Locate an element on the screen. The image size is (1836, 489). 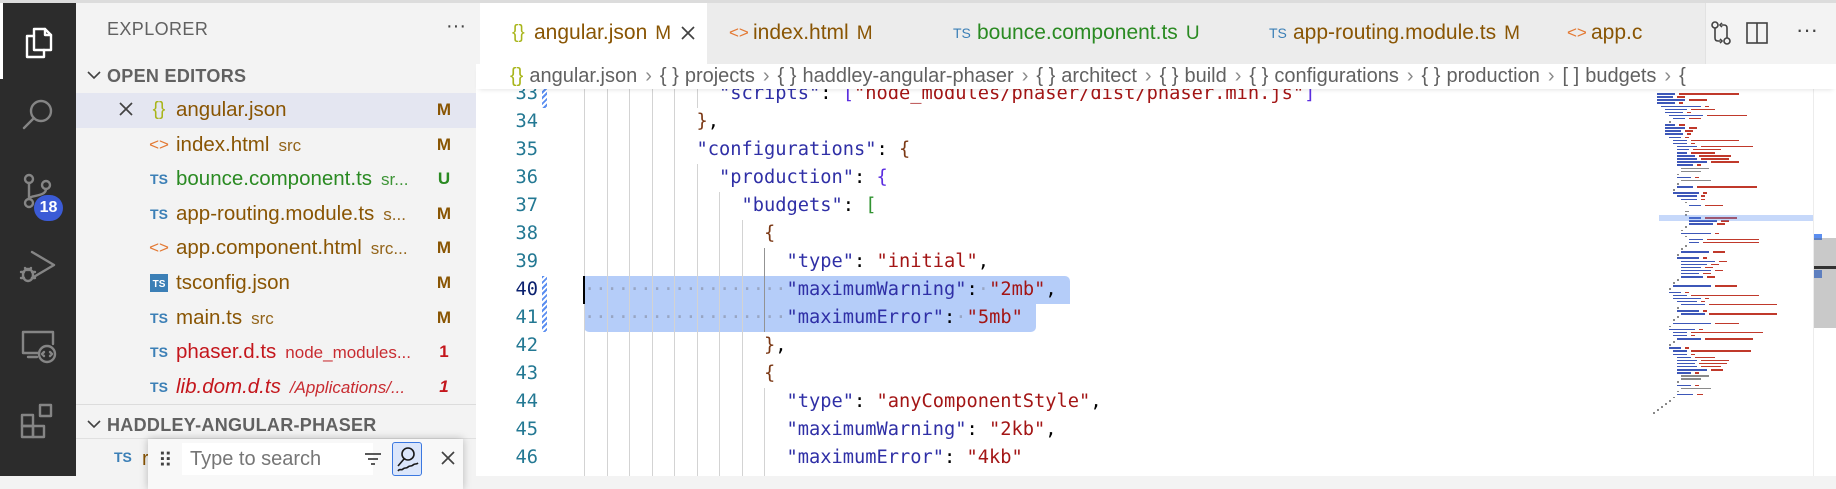
code-line: "maximumWarning": "2kb", is located at coordinates (922, 430).